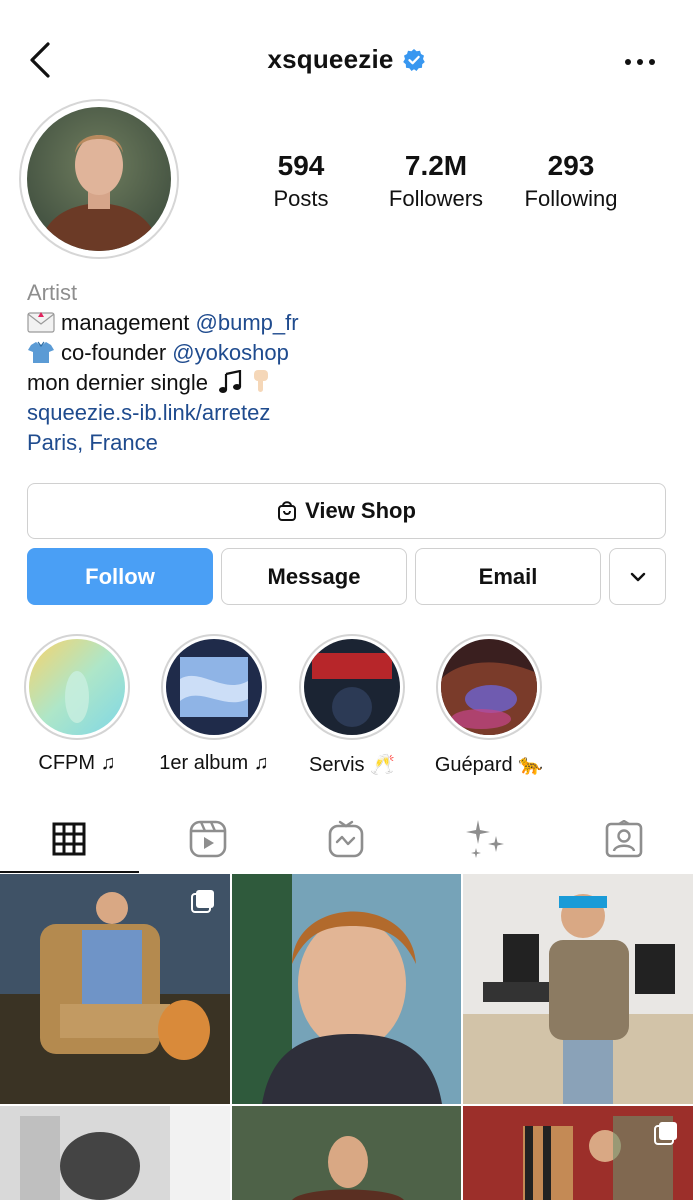 The height and width of the screenshot is (1200, 693). Describe the element at coordinates (347, 383) in the screenshot. I see `bio-line-single: mon dernier single` at that location.